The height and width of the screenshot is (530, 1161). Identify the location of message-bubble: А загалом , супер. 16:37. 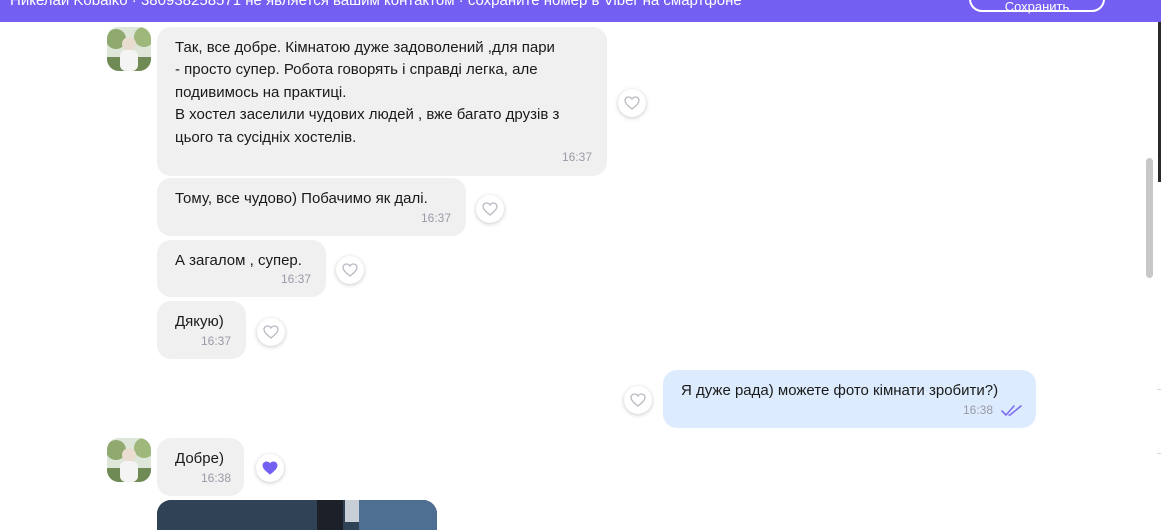
(241, 268).